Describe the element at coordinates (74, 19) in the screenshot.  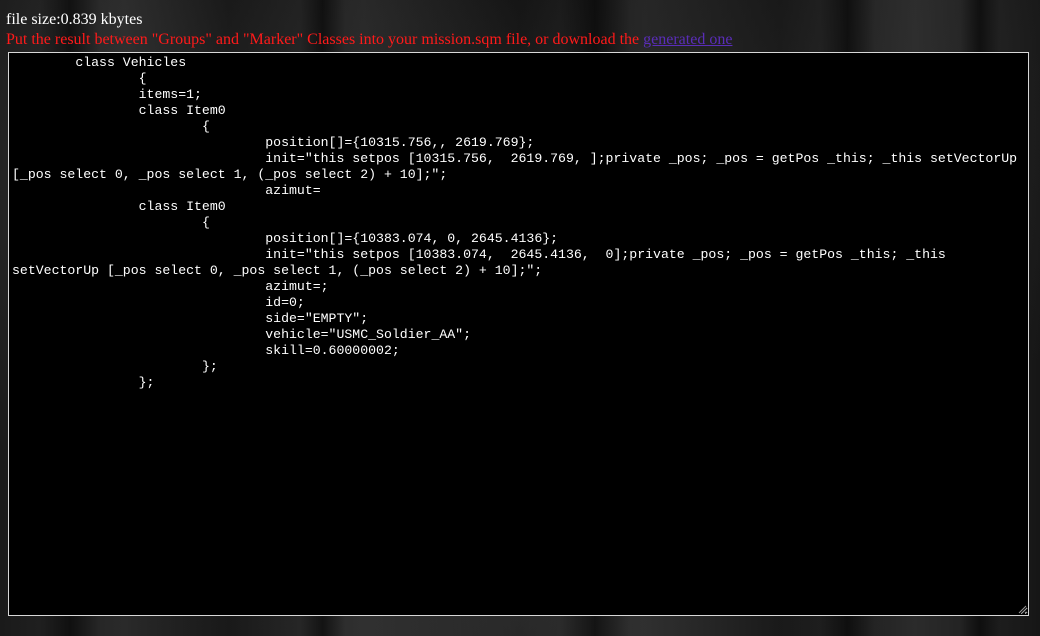
I see `file-size-label: file size:0.839 kbytes` at that location.